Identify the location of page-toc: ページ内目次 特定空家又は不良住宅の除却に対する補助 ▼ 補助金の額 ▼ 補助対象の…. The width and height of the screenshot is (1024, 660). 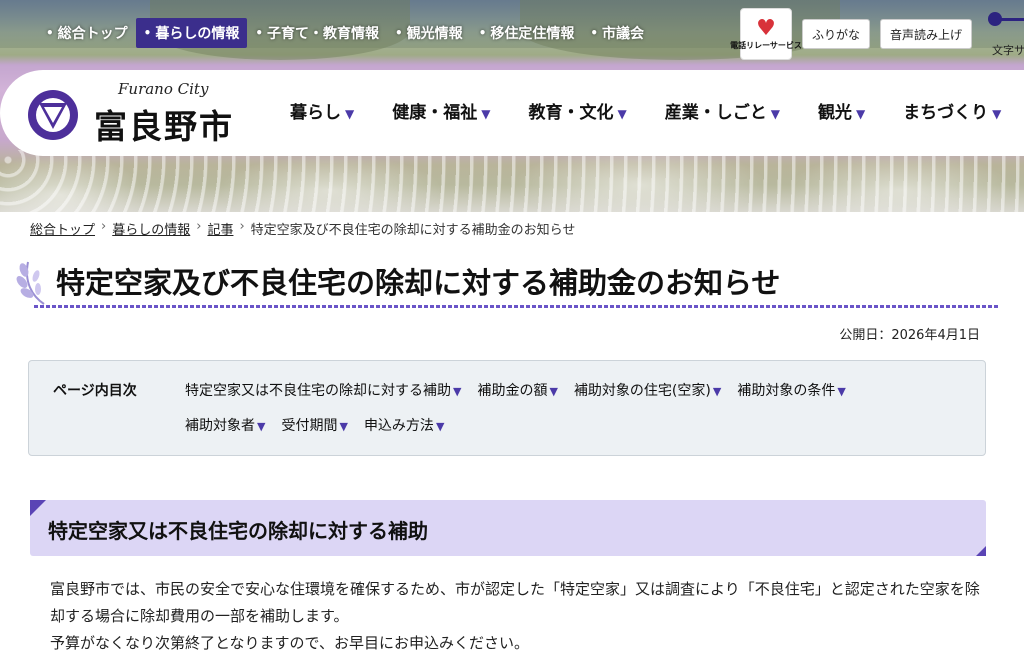
(507, 408).